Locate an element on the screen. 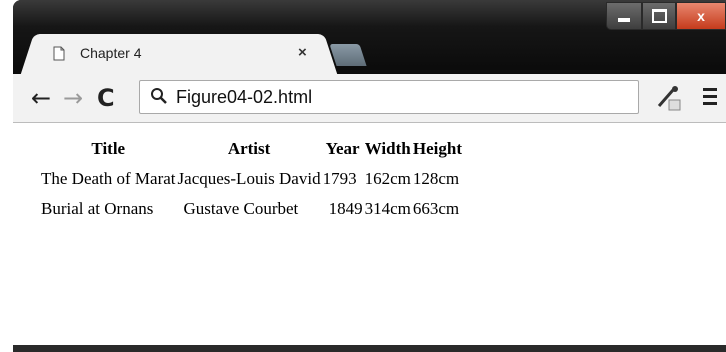 The width and height of the screenshot is (726, 352). header-artist: Artist is located at coordinates (249, 148).